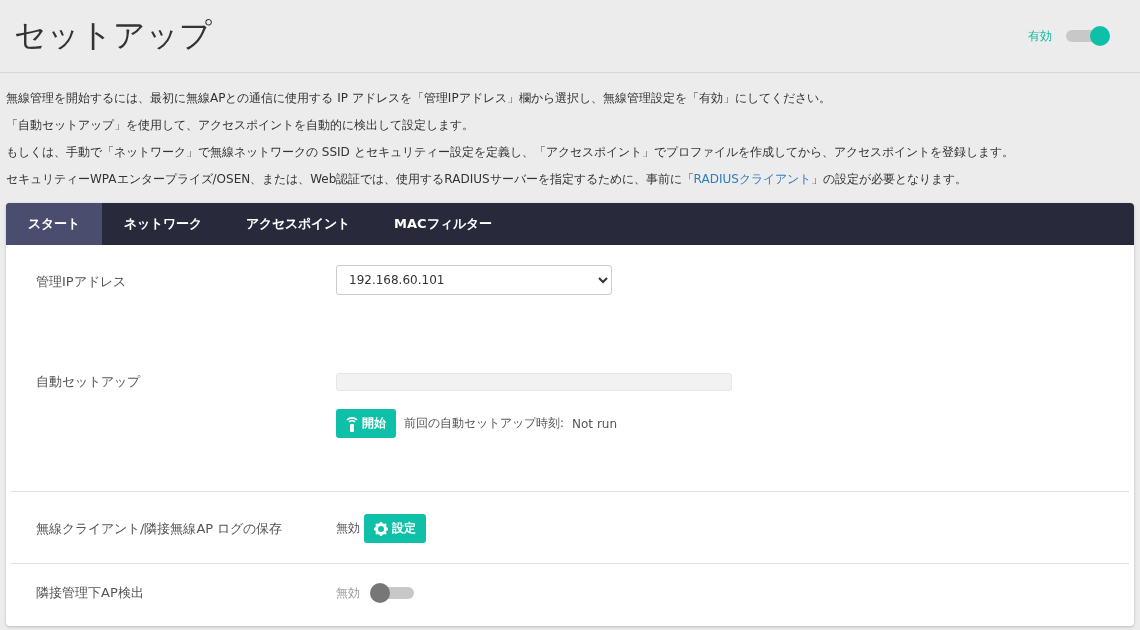 Image resolution: width=1140 pixels, height=630 pixels. I want to click on description-text: 無線管理を開始するには、最初に無線APとの通信に使用する IP アドレスを「管理IPアドレス」欄から選択し、無線管理設定を「有効」にしてください。, so click(419, 98).